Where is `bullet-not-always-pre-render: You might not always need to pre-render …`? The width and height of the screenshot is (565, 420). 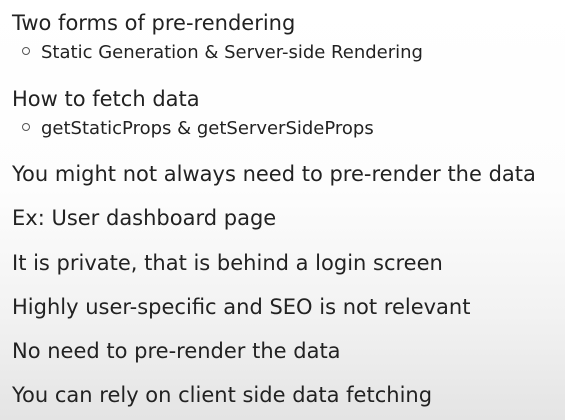 bullet-not-always-pre-render: You might not always need to pre-render … is located at coordinates (274, 174).